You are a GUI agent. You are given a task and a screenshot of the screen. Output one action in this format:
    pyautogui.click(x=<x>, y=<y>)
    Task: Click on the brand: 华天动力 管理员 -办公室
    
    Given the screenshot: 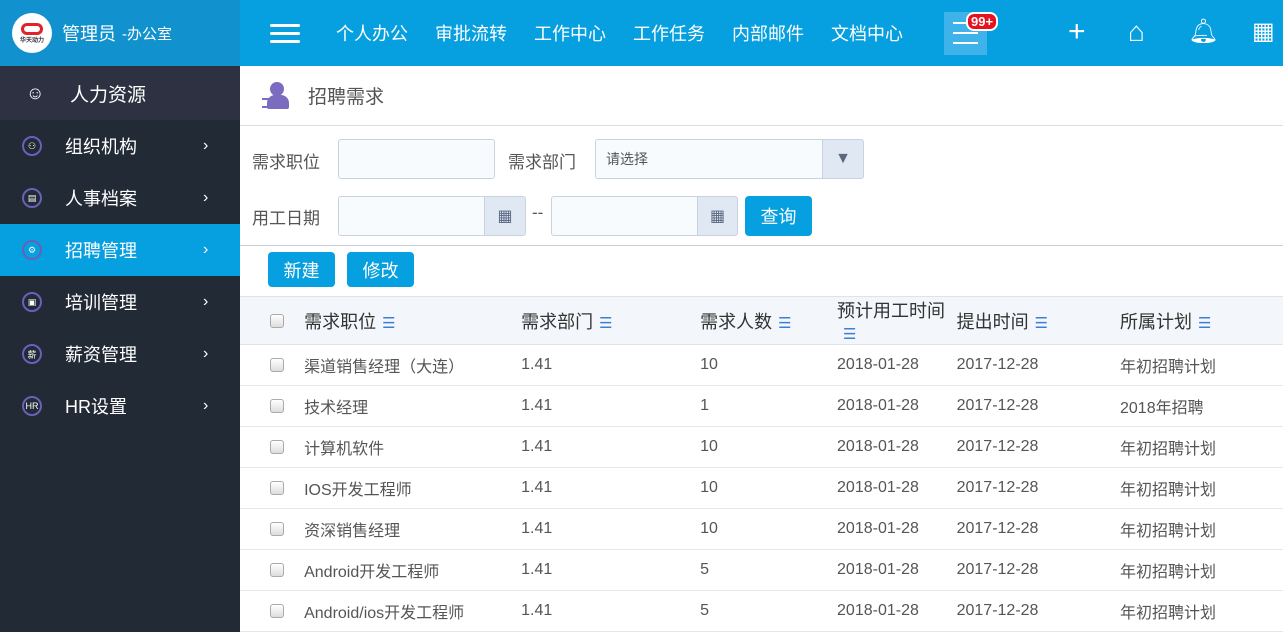 What is the action you would take?
    pyautogui.click(x=120, y=33)
    